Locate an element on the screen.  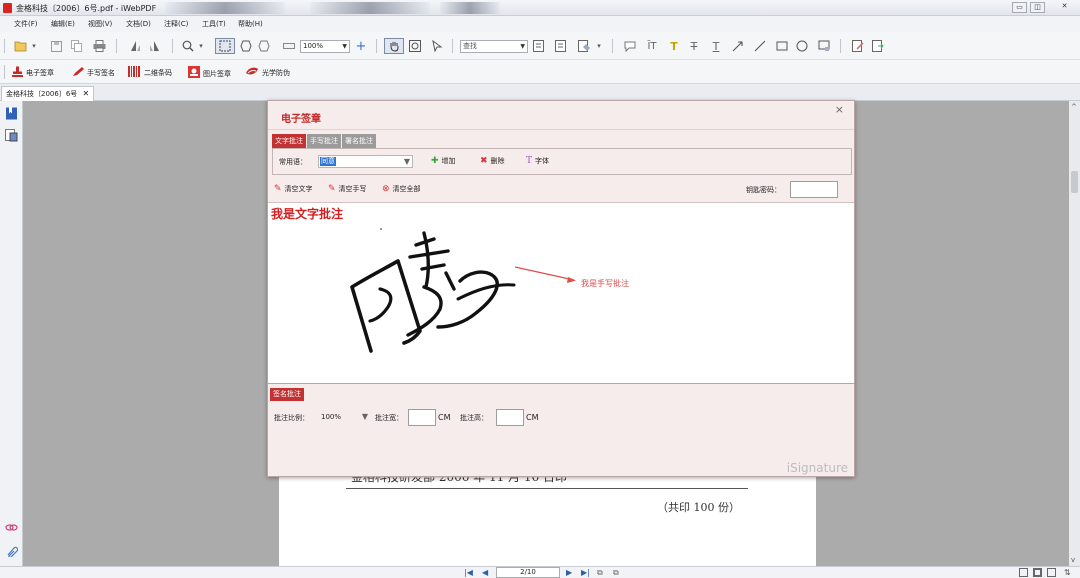
scroll-thumb is located at coordinates (1074, 182).